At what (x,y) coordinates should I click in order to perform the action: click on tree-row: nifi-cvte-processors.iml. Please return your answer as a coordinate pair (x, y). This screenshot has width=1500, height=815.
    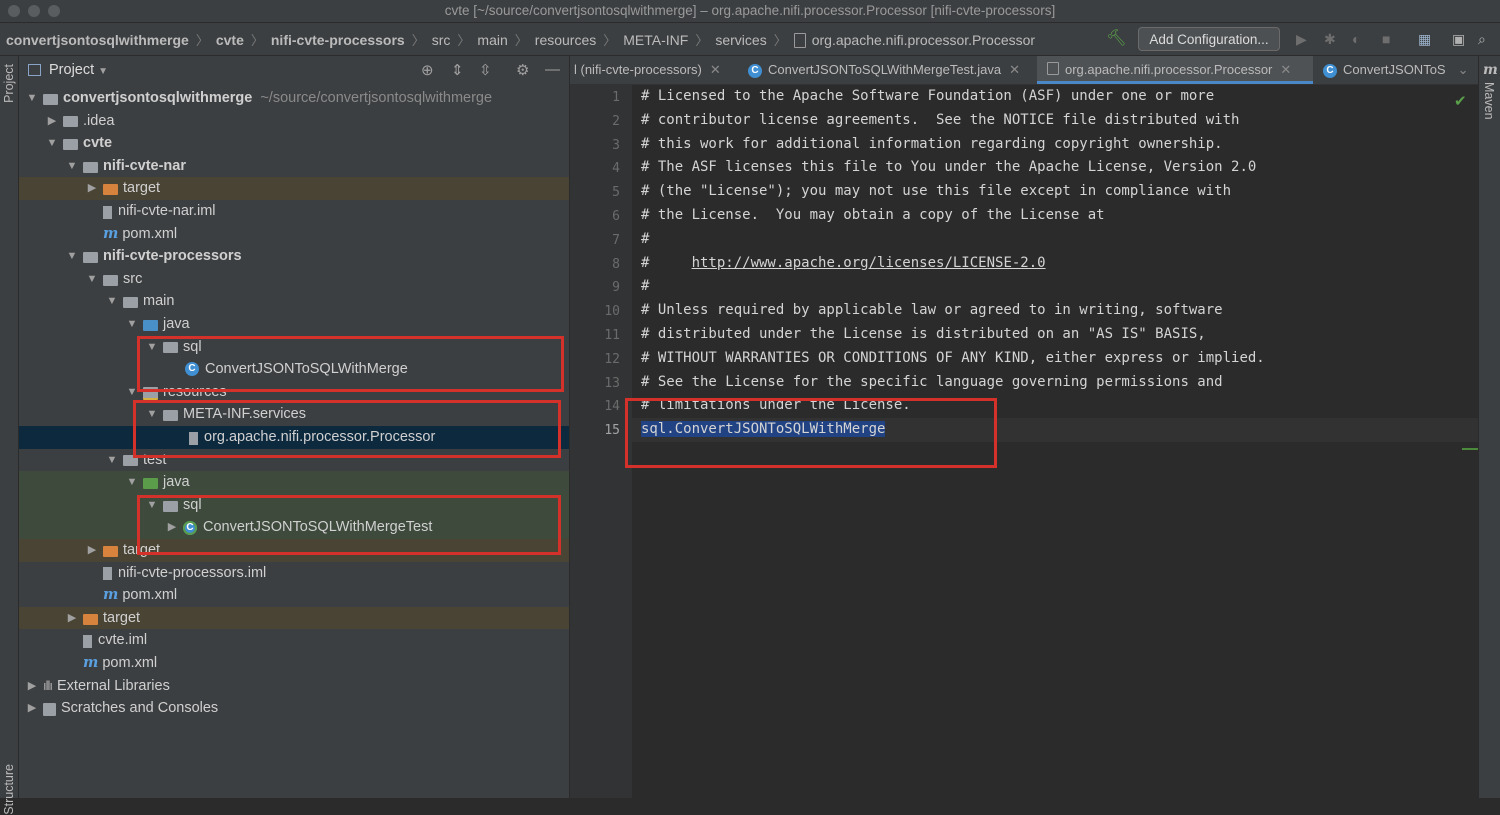
    Looking at the image, I should click on (294, 573).